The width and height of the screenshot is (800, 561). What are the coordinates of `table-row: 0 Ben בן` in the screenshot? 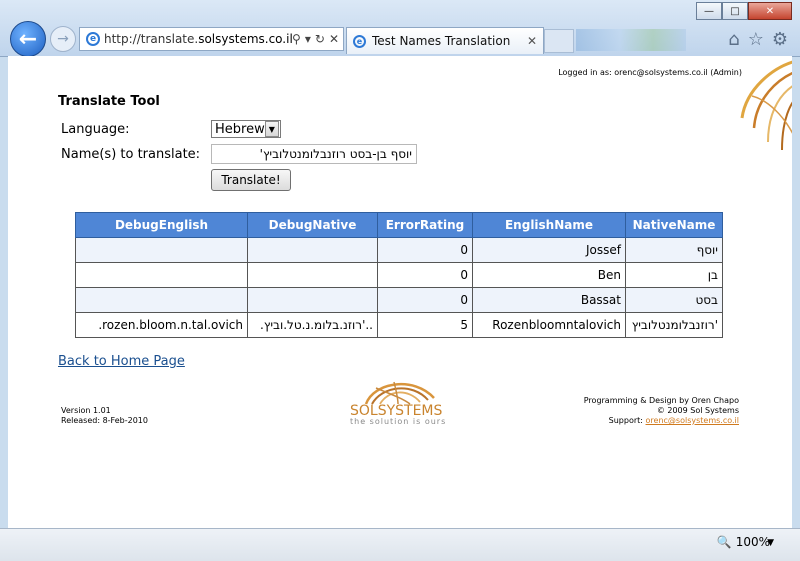 It's located at (399, 275).